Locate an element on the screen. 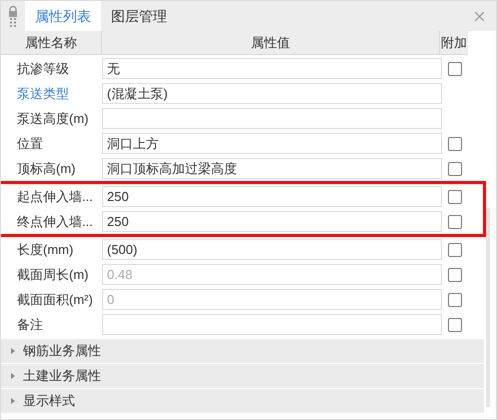  property-name: 泵送高度(m) is located at coordinates (52, 119).